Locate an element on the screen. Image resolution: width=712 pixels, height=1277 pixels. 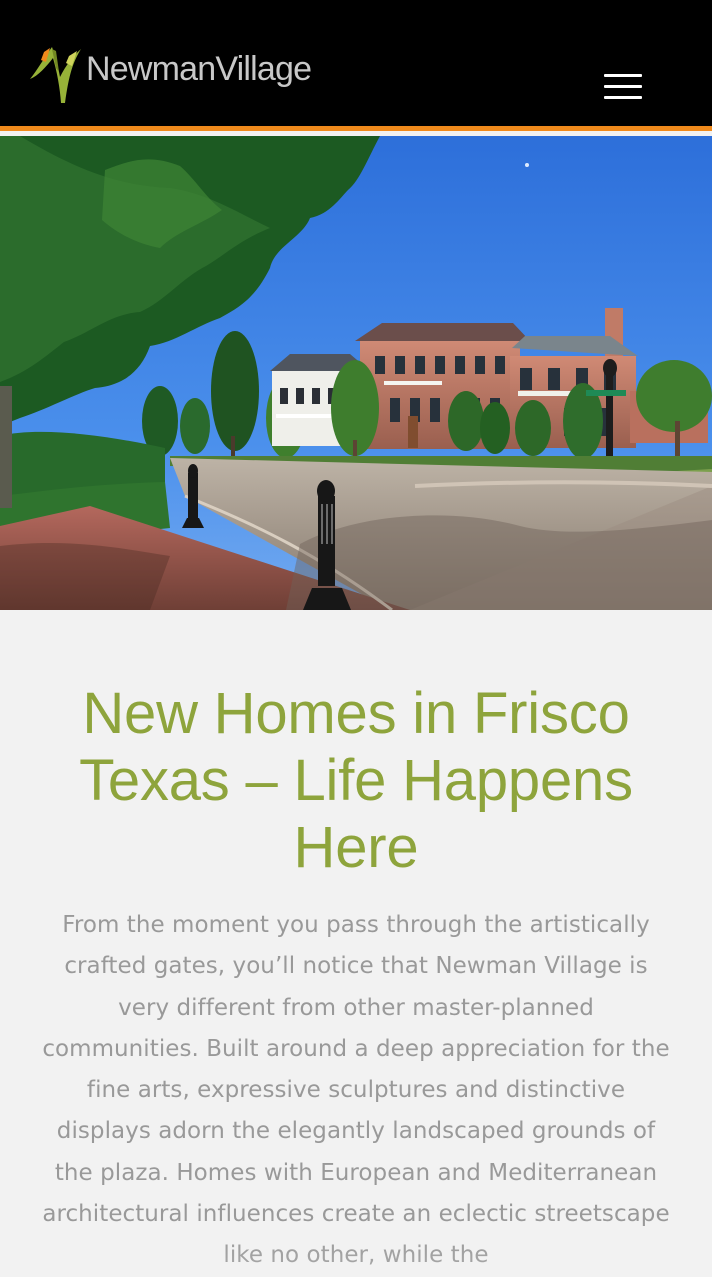
brand-name: NewmanVillage is located at coordinates (199, 69).